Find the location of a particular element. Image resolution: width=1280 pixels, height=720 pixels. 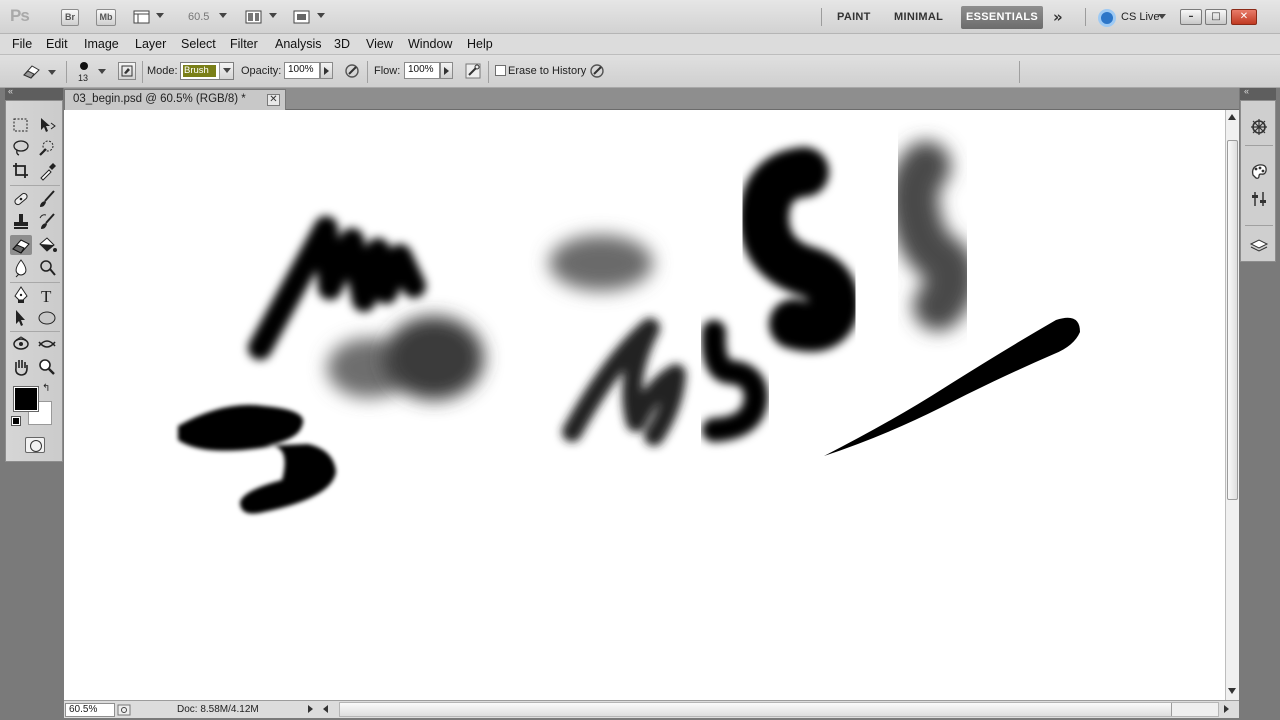

swap-colors-icon: ↰ is located at coordinates (46, 388).